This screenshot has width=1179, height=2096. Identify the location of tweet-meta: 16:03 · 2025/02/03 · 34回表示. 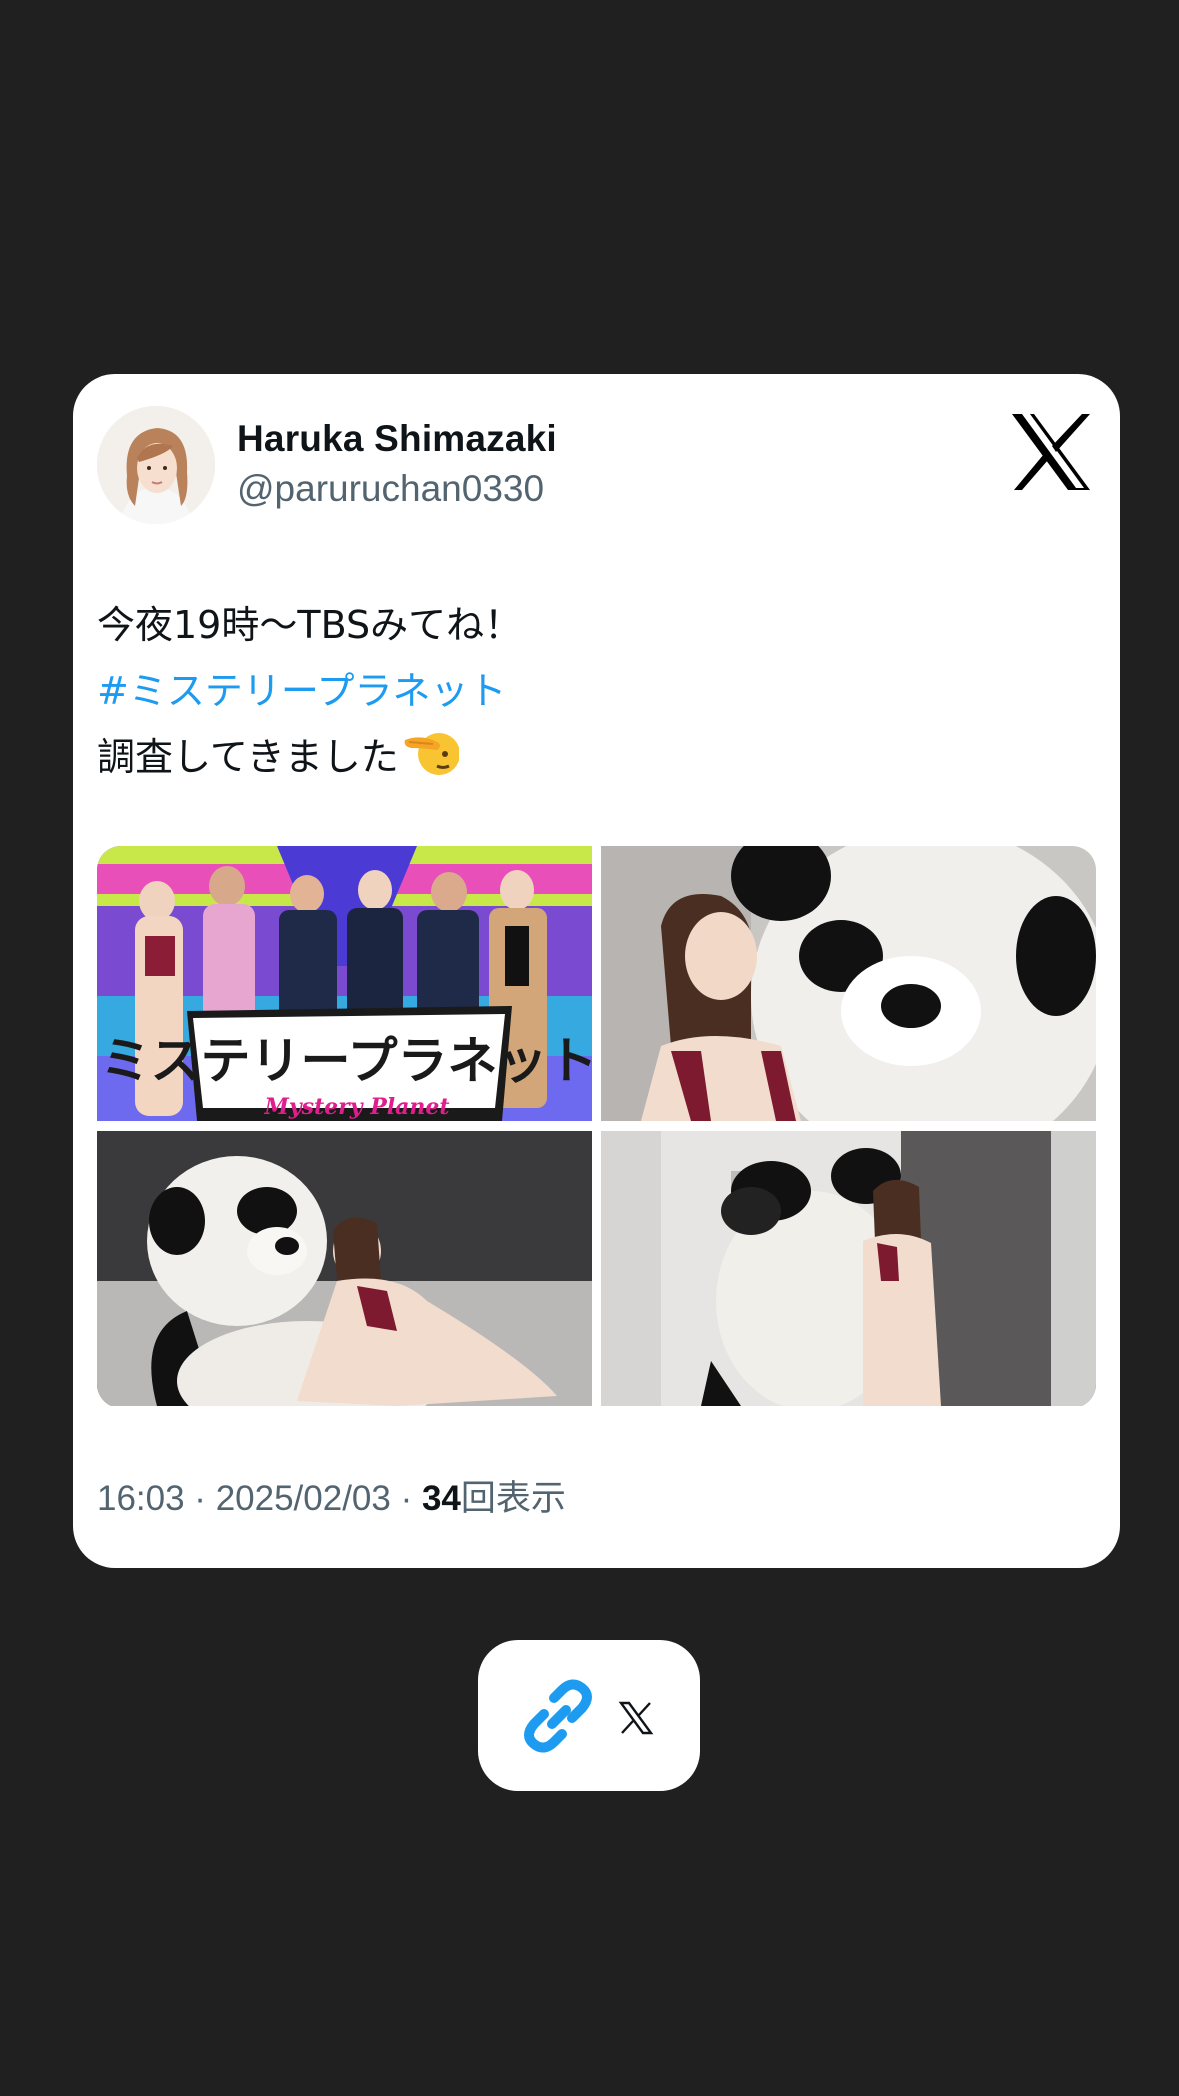
(331, 1495).